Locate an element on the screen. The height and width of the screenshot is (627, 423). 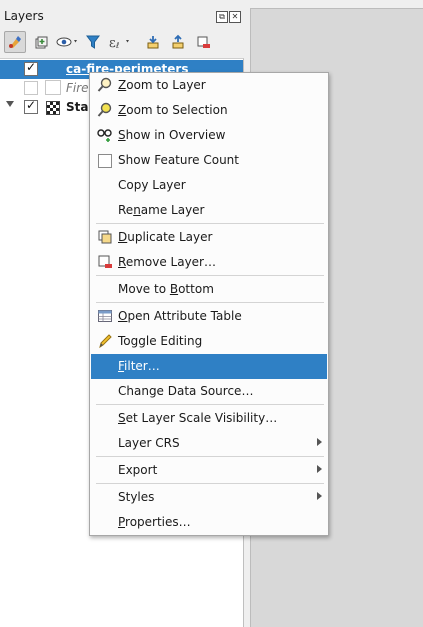
menu-item-layer-crs: Layer CRS is located at coordinates (209, 443).